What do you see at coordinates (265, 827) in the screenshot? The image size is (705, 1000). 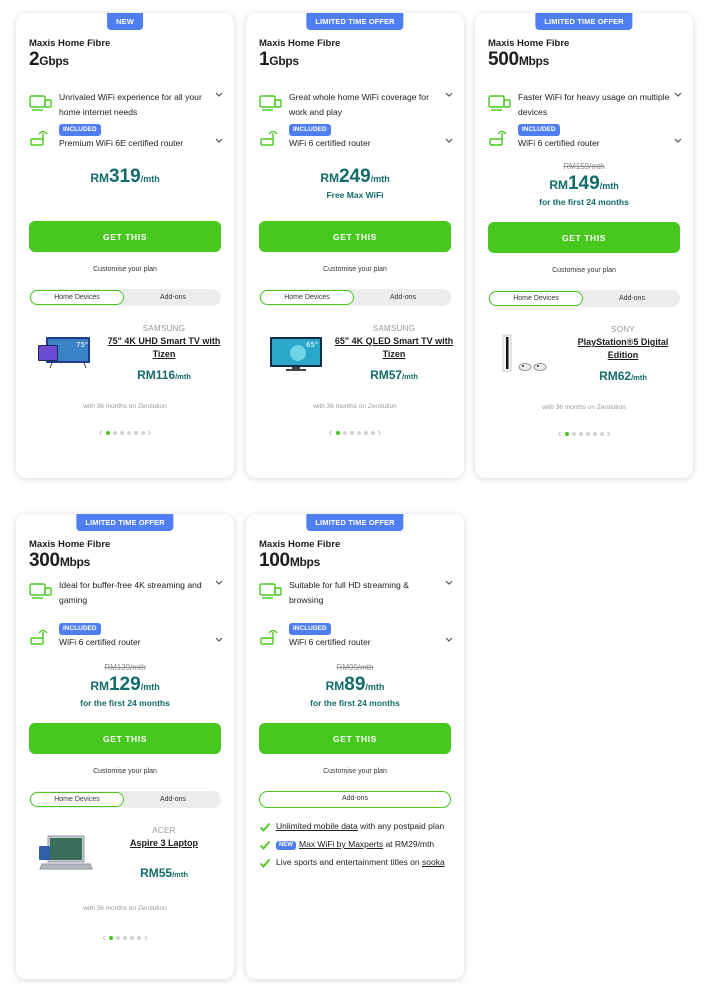 I see `check-icon` at bounding box center [265, 827].